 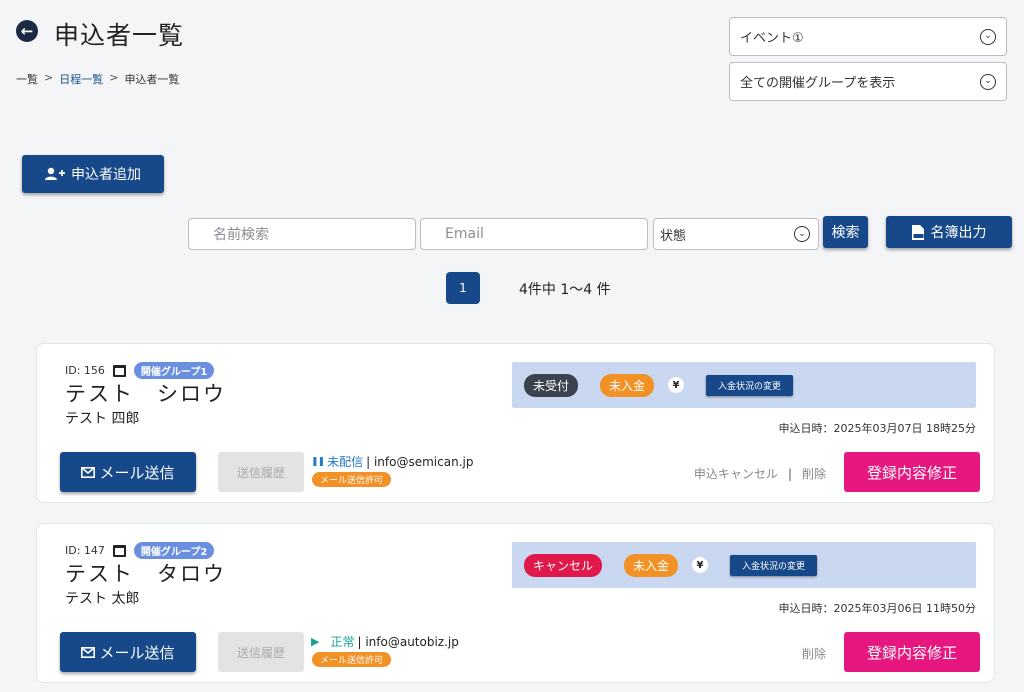 What do you see at coordinates (85, 370) in the screenshot?
I see `applicant-id: ID: 156` at bounding box center [85, 370].